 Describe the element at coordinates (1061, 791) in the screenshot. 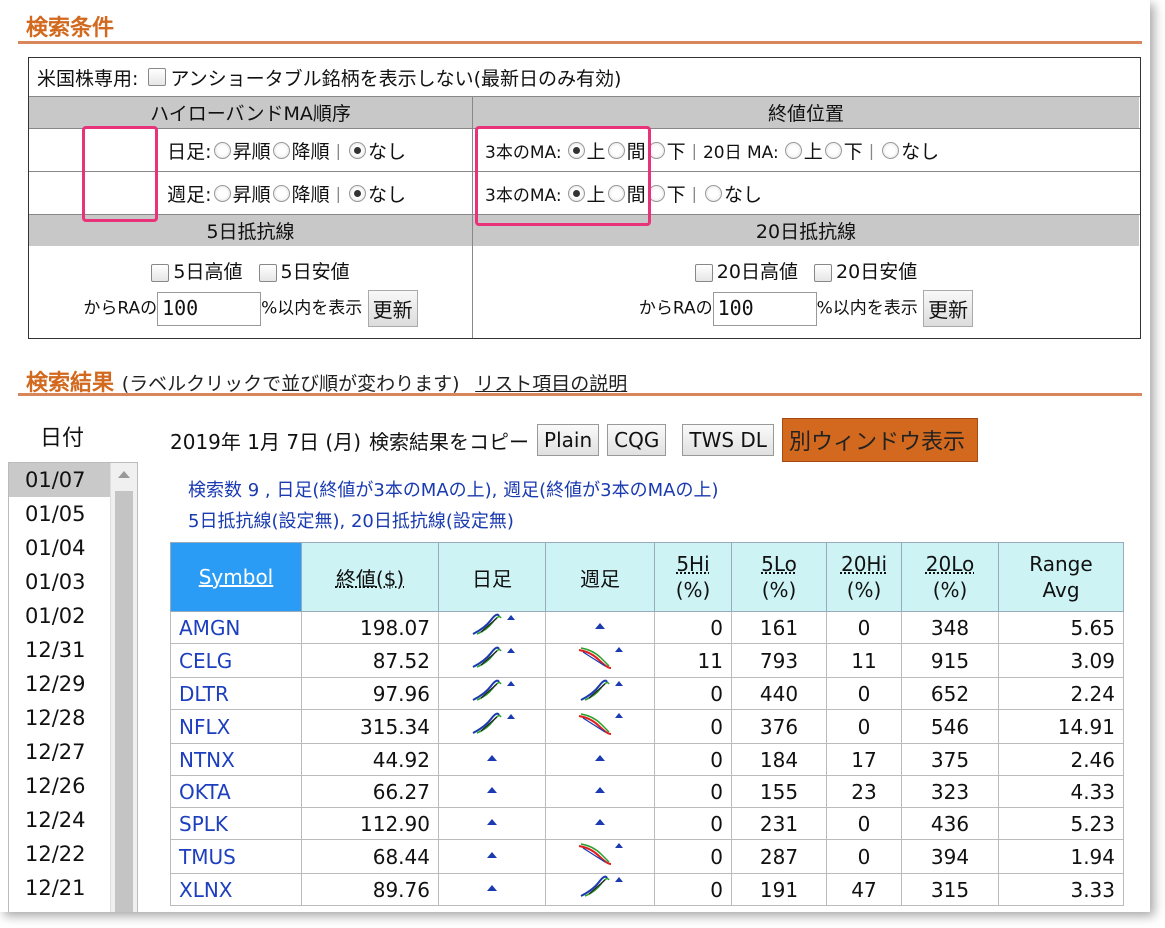

I see `range-avg-cell: 4.33` at that location.